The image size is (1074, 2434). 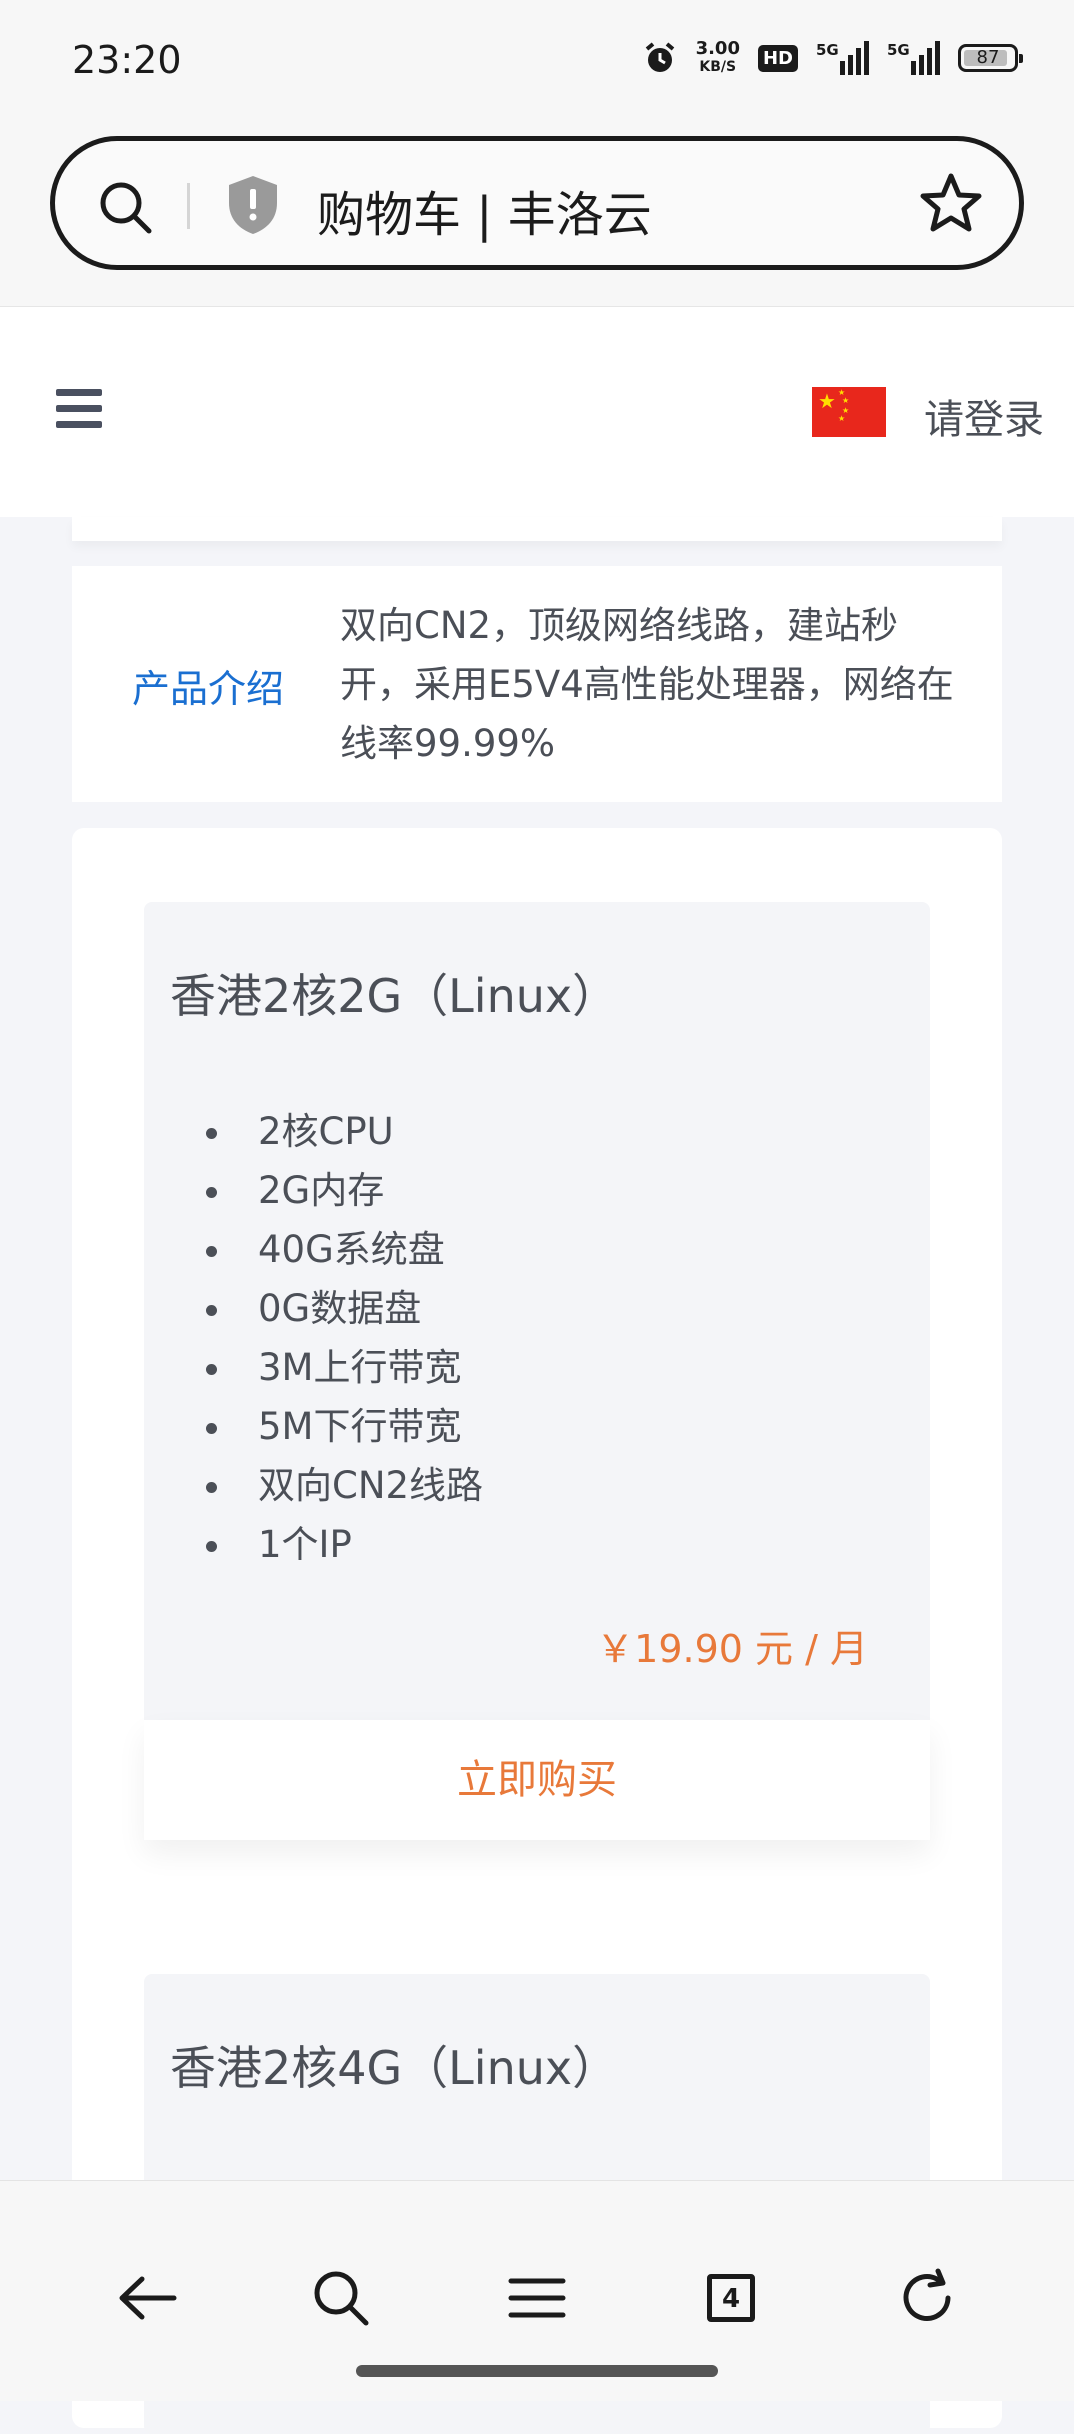 I want to click on product-price: ￥19.90 元 / 月, so click(x=732, y=1649).